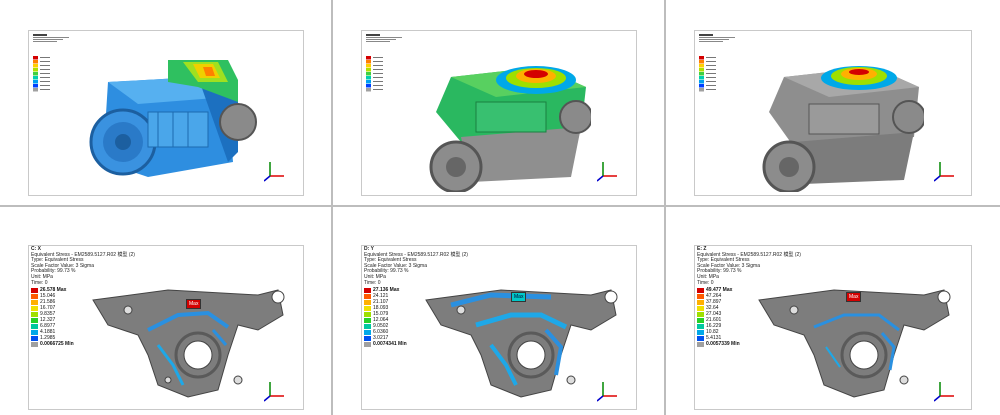 The height and width of the screenshot is (415, 1000). I want to click on legend-value: 0.0074341 Min, so click(390, 344).